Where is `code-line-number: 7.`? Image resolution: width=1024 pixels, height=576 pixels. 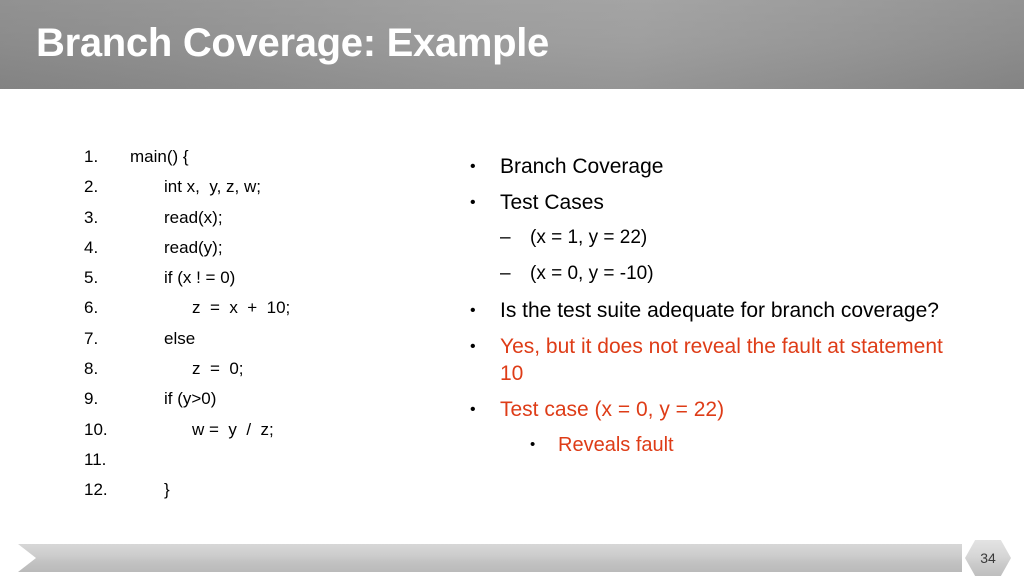 code-line-number: 7. is located at coordinates (91, 338).